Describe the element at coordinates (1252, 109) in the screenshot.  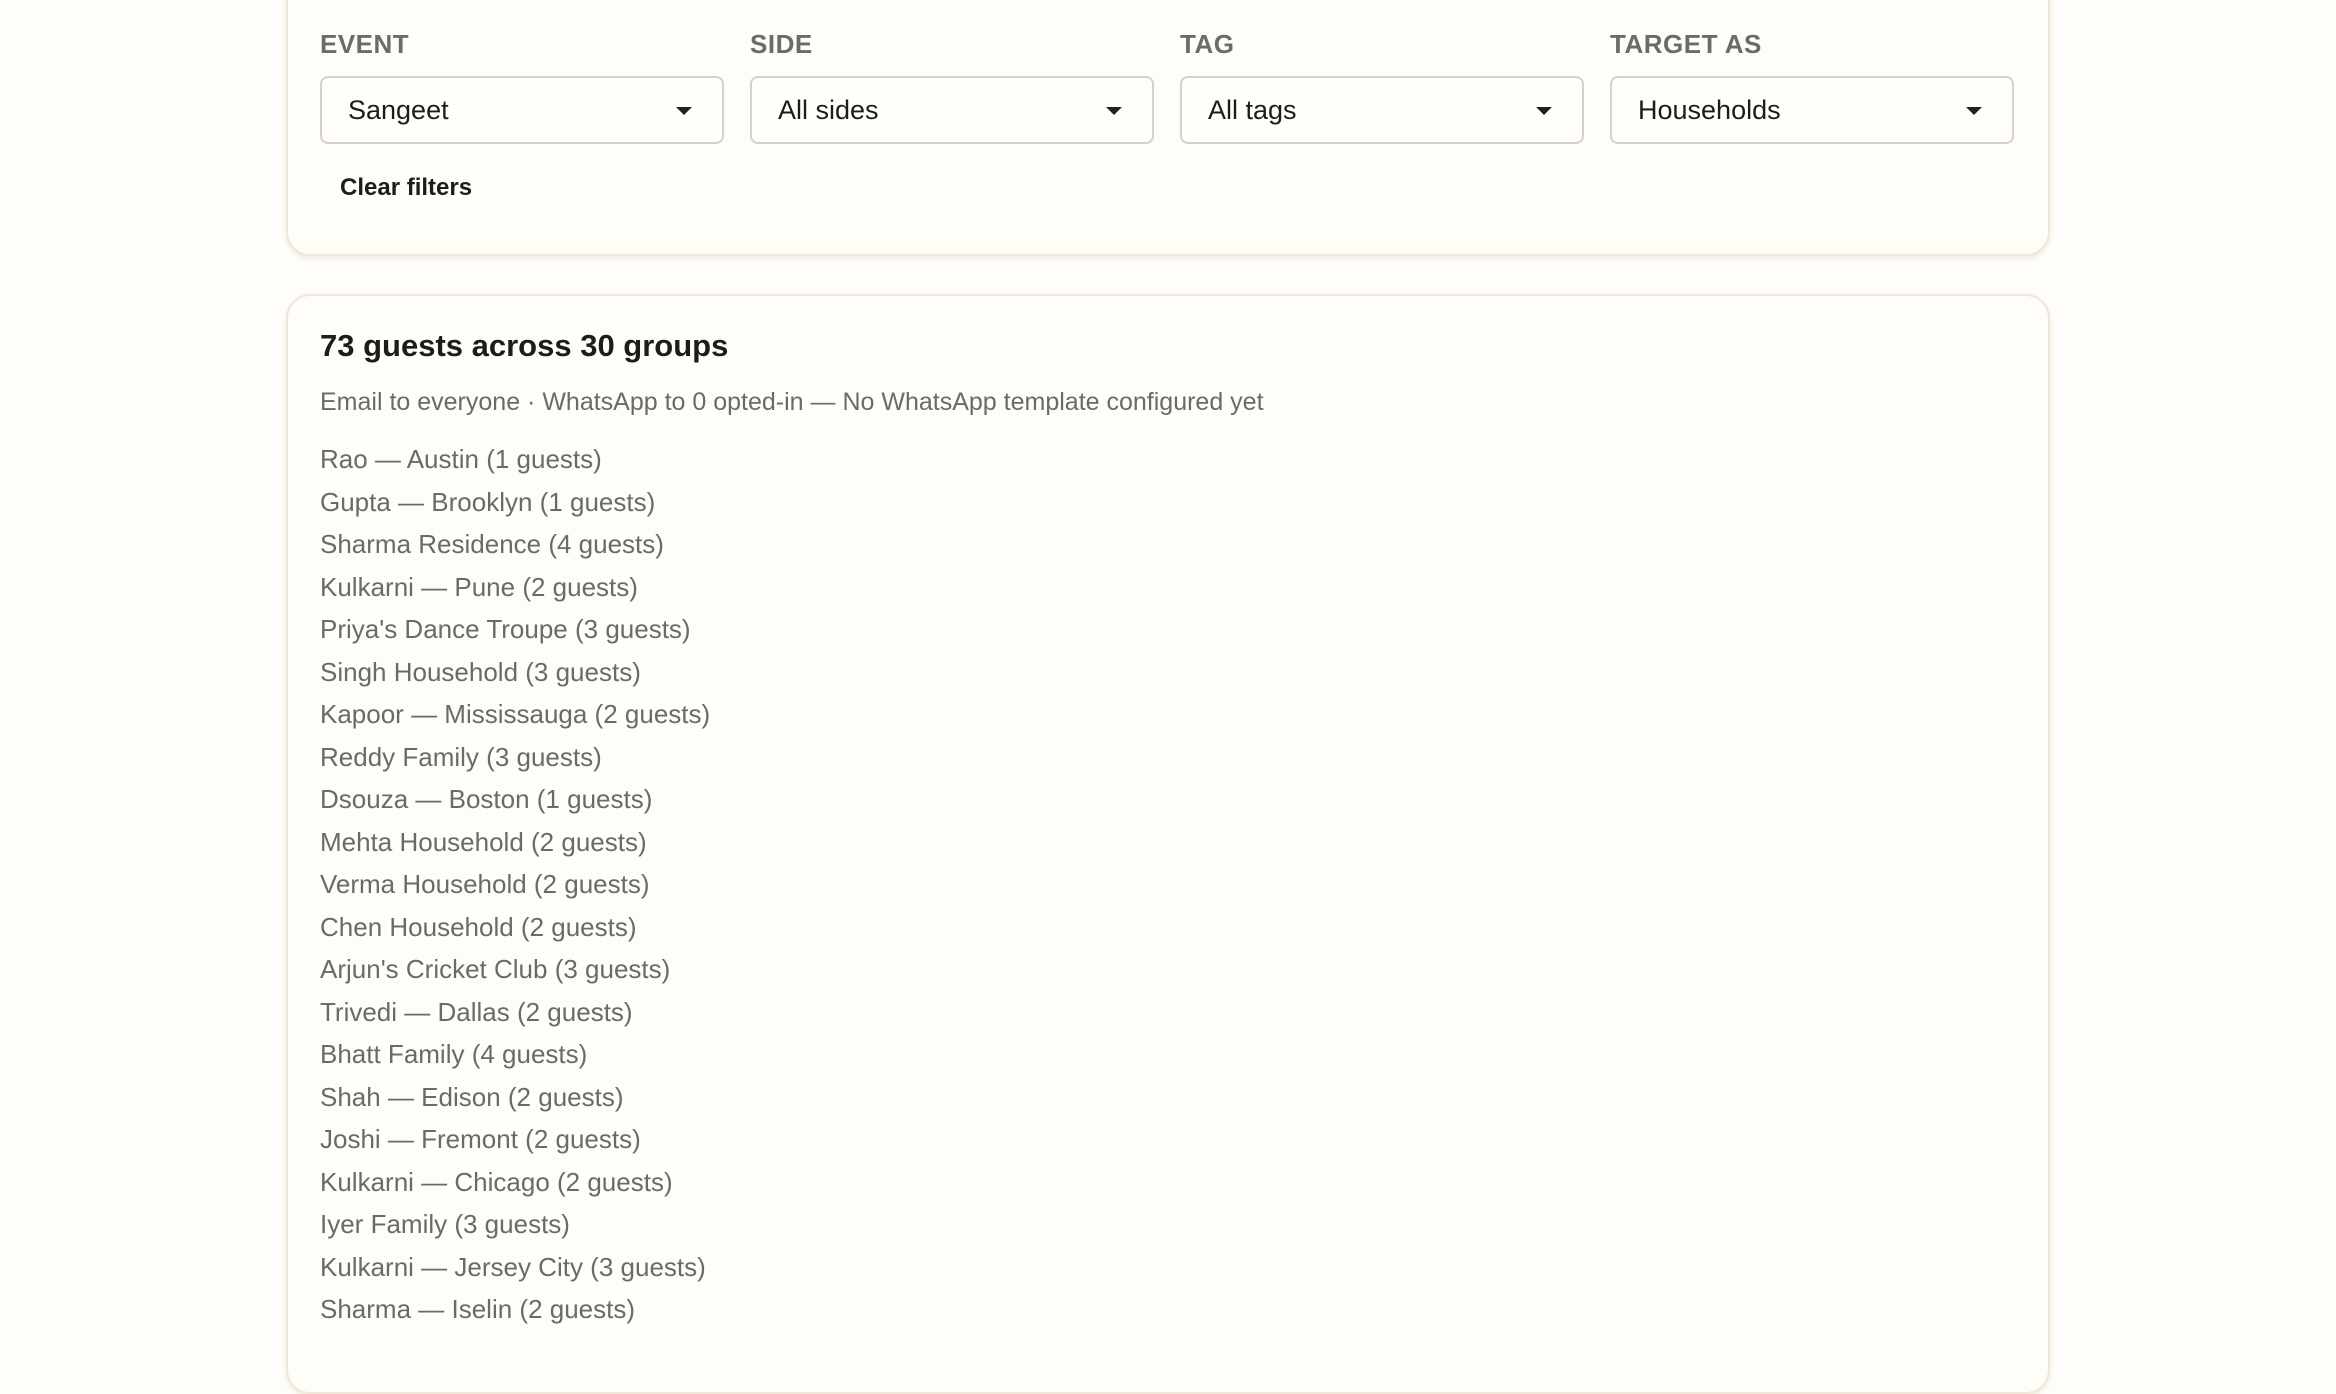
I see `tag-select-value: All tags` at that location.